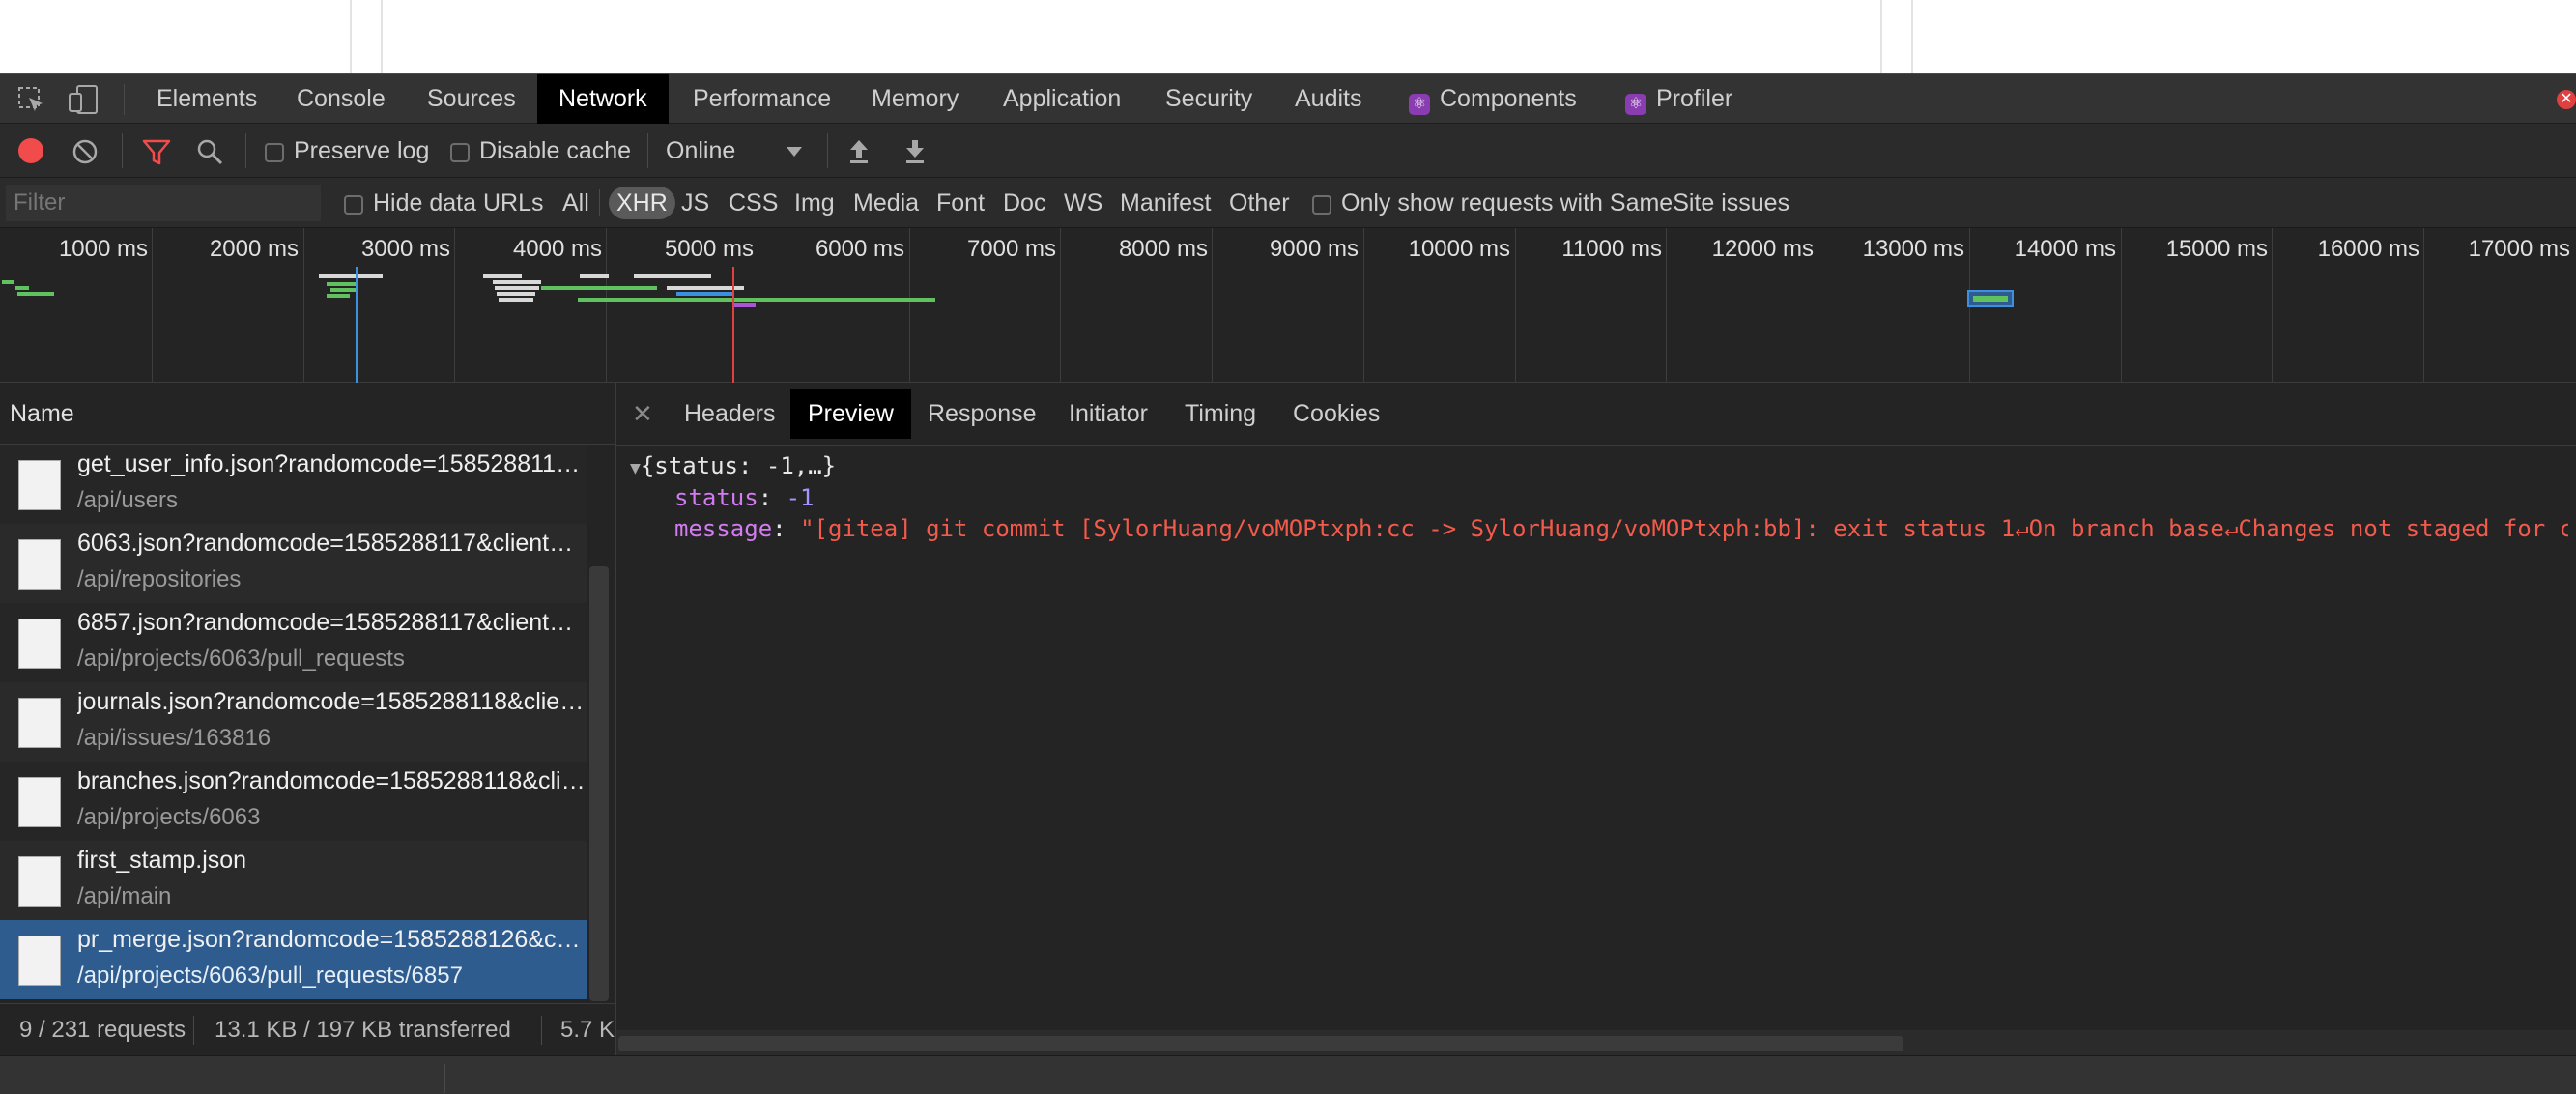  What do you see at coordinates (1260, 203) in the screenshot?
I see `filter-type-other: Other` at bounding box center [1260, 203].